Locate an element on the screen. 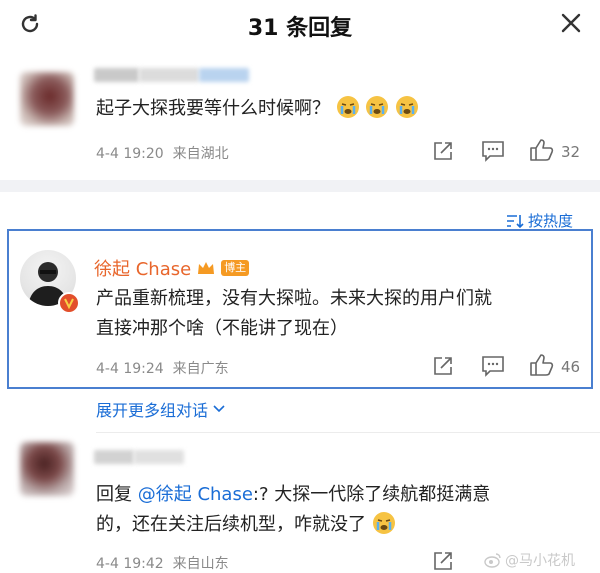 The width and height of the screenshot is (600, 573). author-name: 徐起 Chase is located at coordinates (142, 268).